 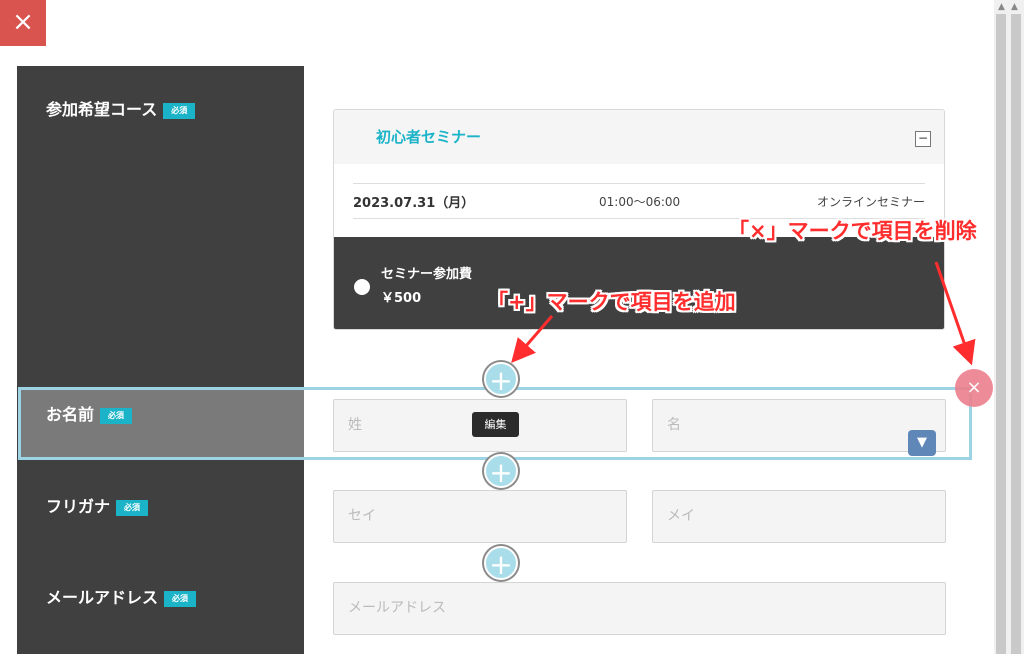 What do you see at coordinates (955, 313) in the screenshot?
I see `delete-annotation-arrow` at bounding box center [955, 313].